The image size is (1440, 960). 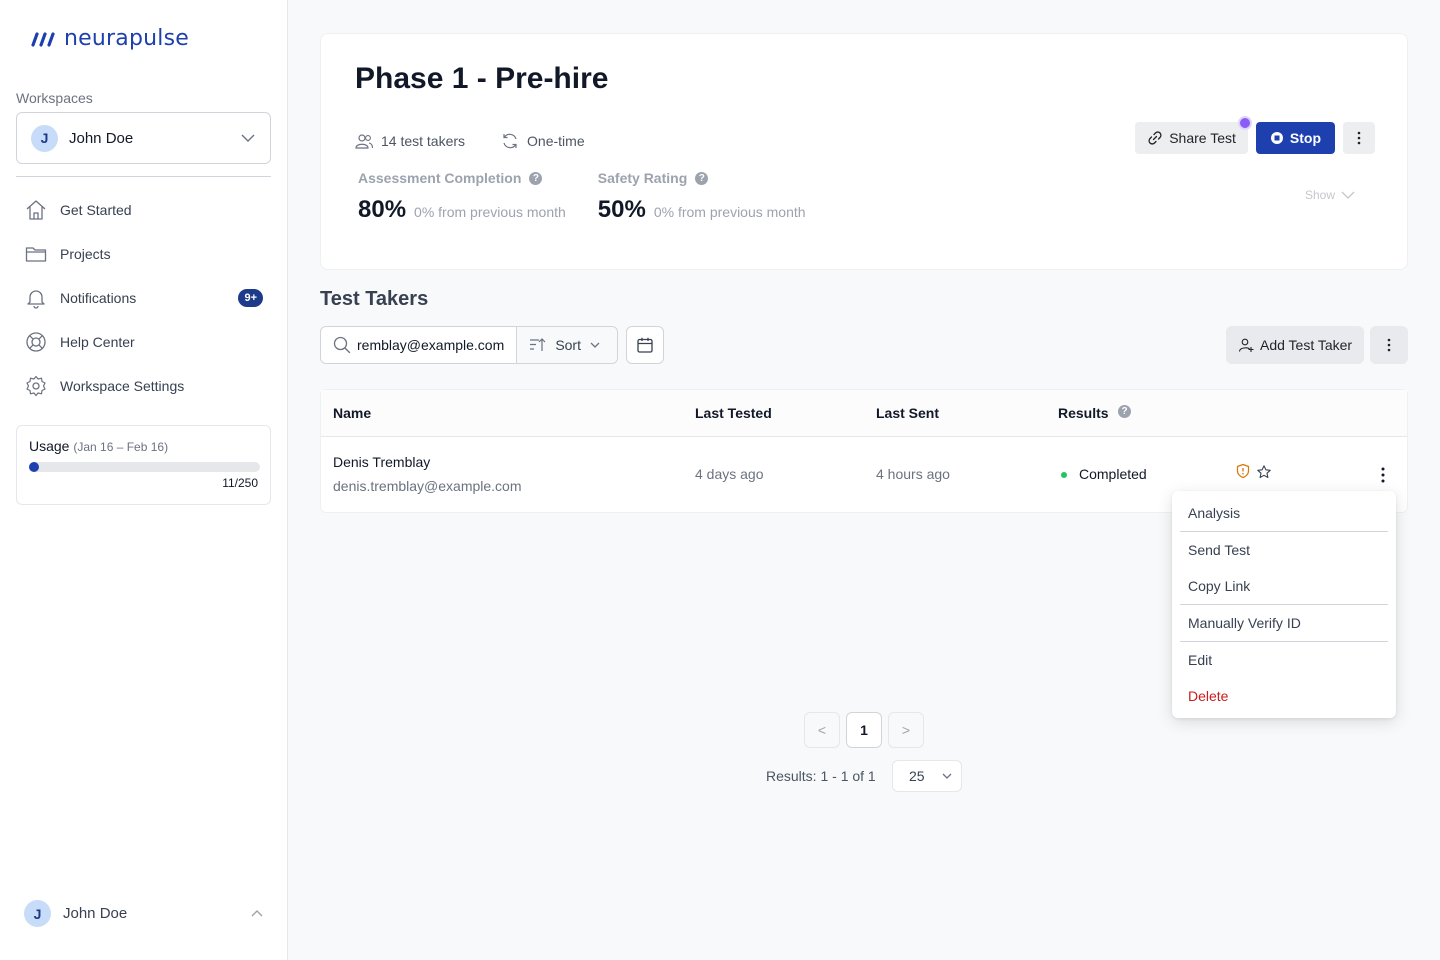 I want to click on logo-text: neurapulse, so click(x=126, y=38).